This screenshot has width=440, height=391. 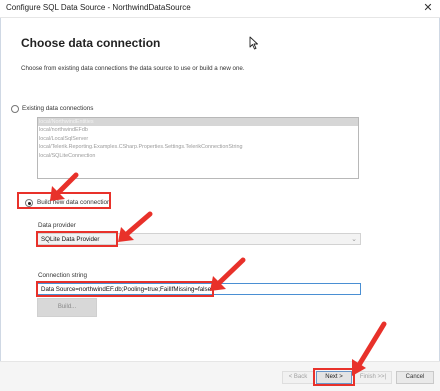 I want to click on build-new-connection-label: Build new data connection, so click(x=74, y=202).